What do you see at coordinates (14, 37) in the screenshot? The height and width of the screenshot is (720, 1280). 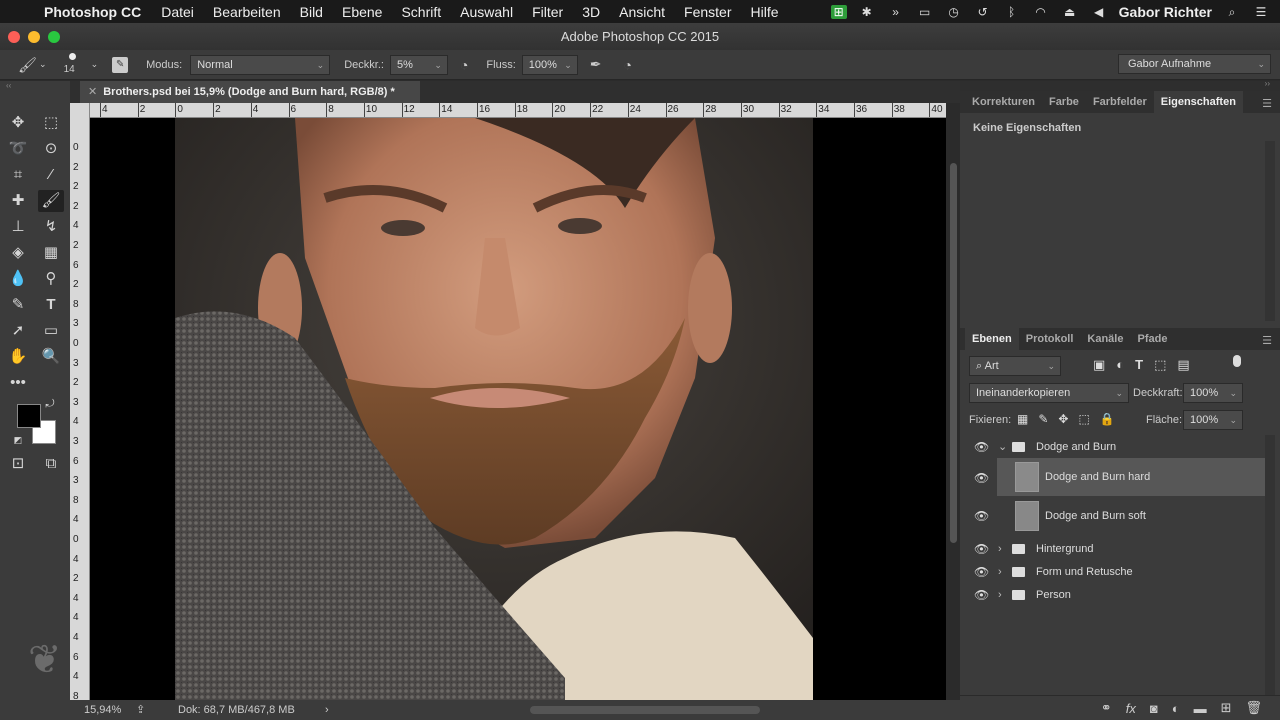 I see `close-window-button` at bounding box center [14, 37].